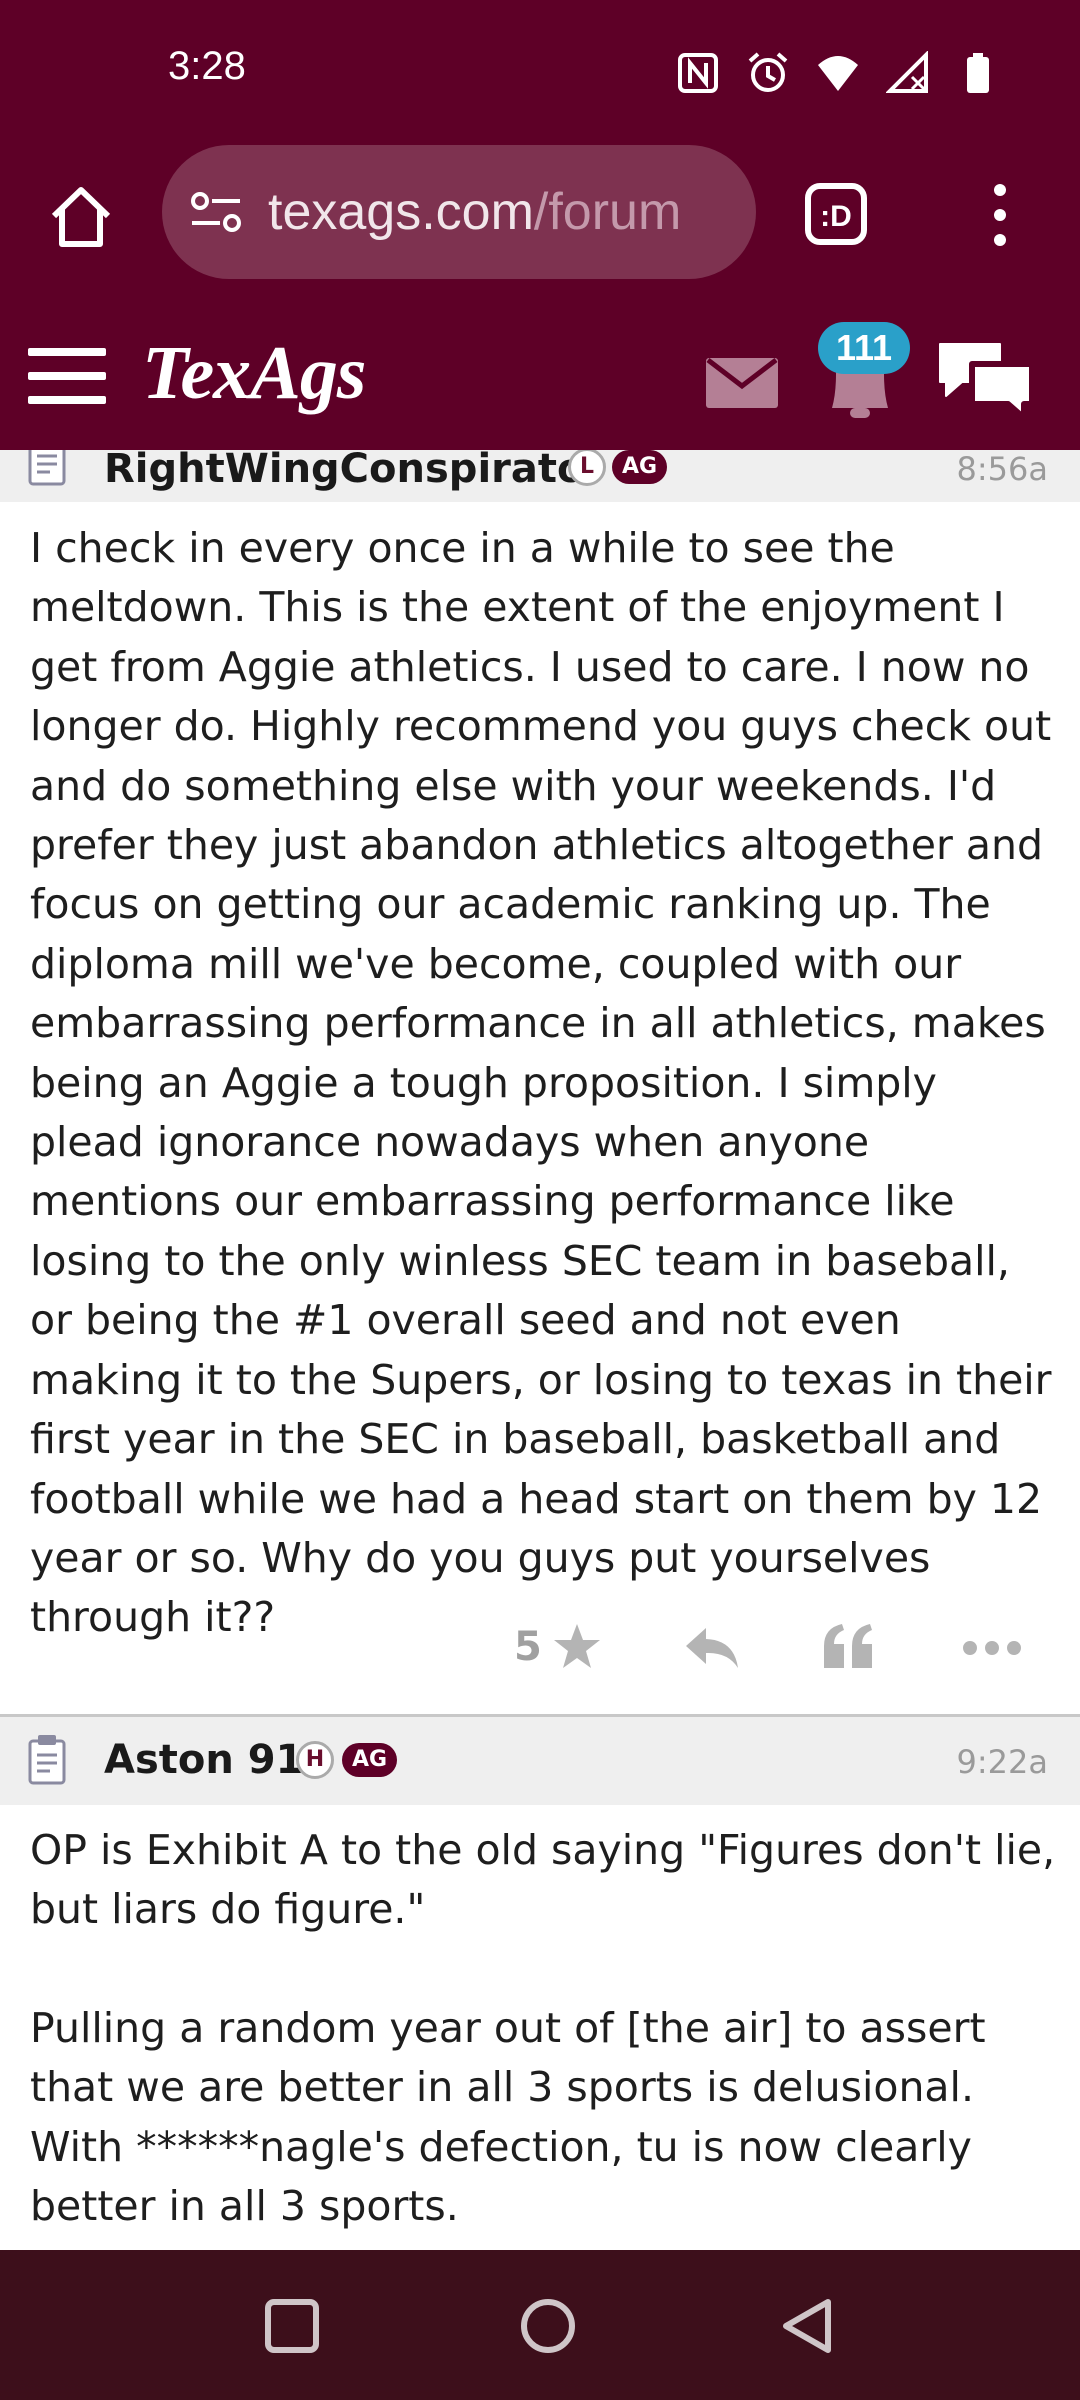 Image resolution: width=1080 pixels, height=2400 pixels. What do you see at coordinates (864, 348) in the screenshot?
I see `notifications-count-badge: 111` at bounding box center [864, 348].